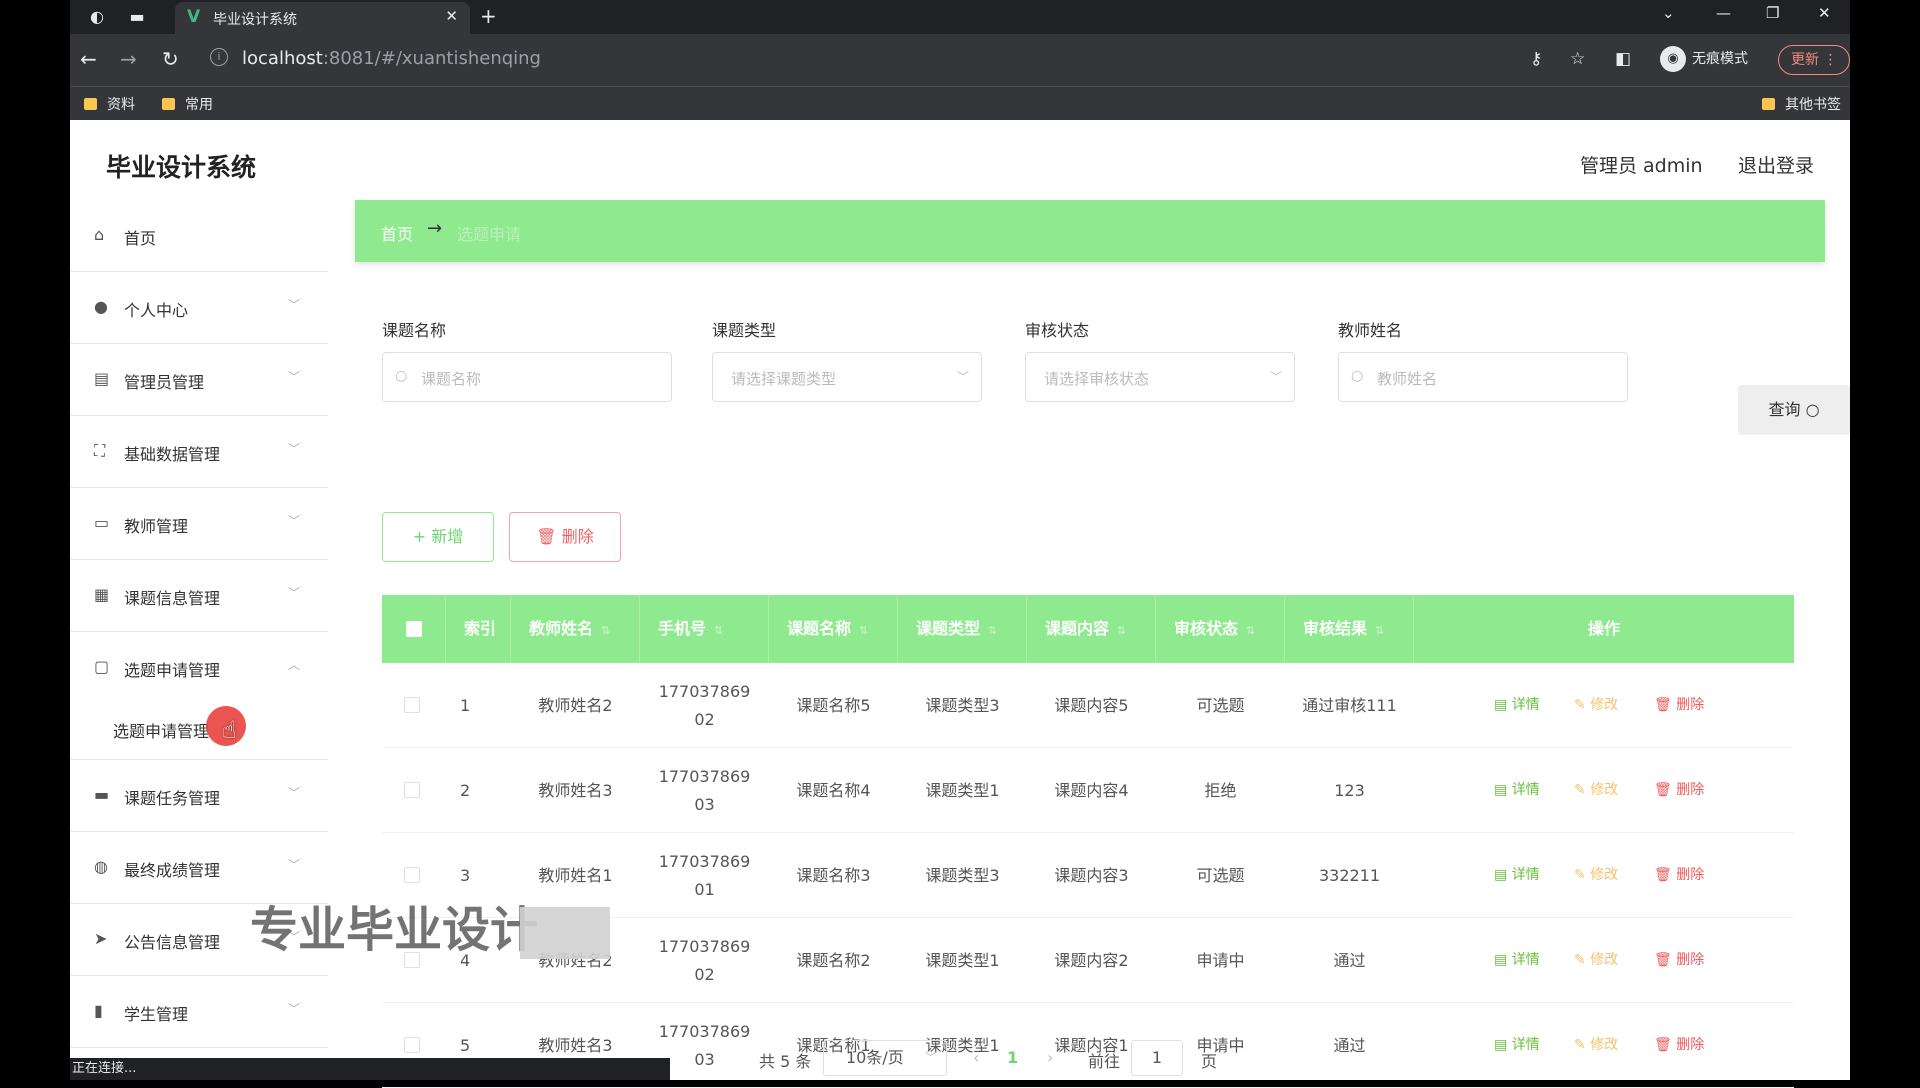 The image size is (1920, 1088). Describe the element at coordinates (322, 18) in the screenshot. I see `browser-tab: V 毕业设计系统 ✕` at that location.